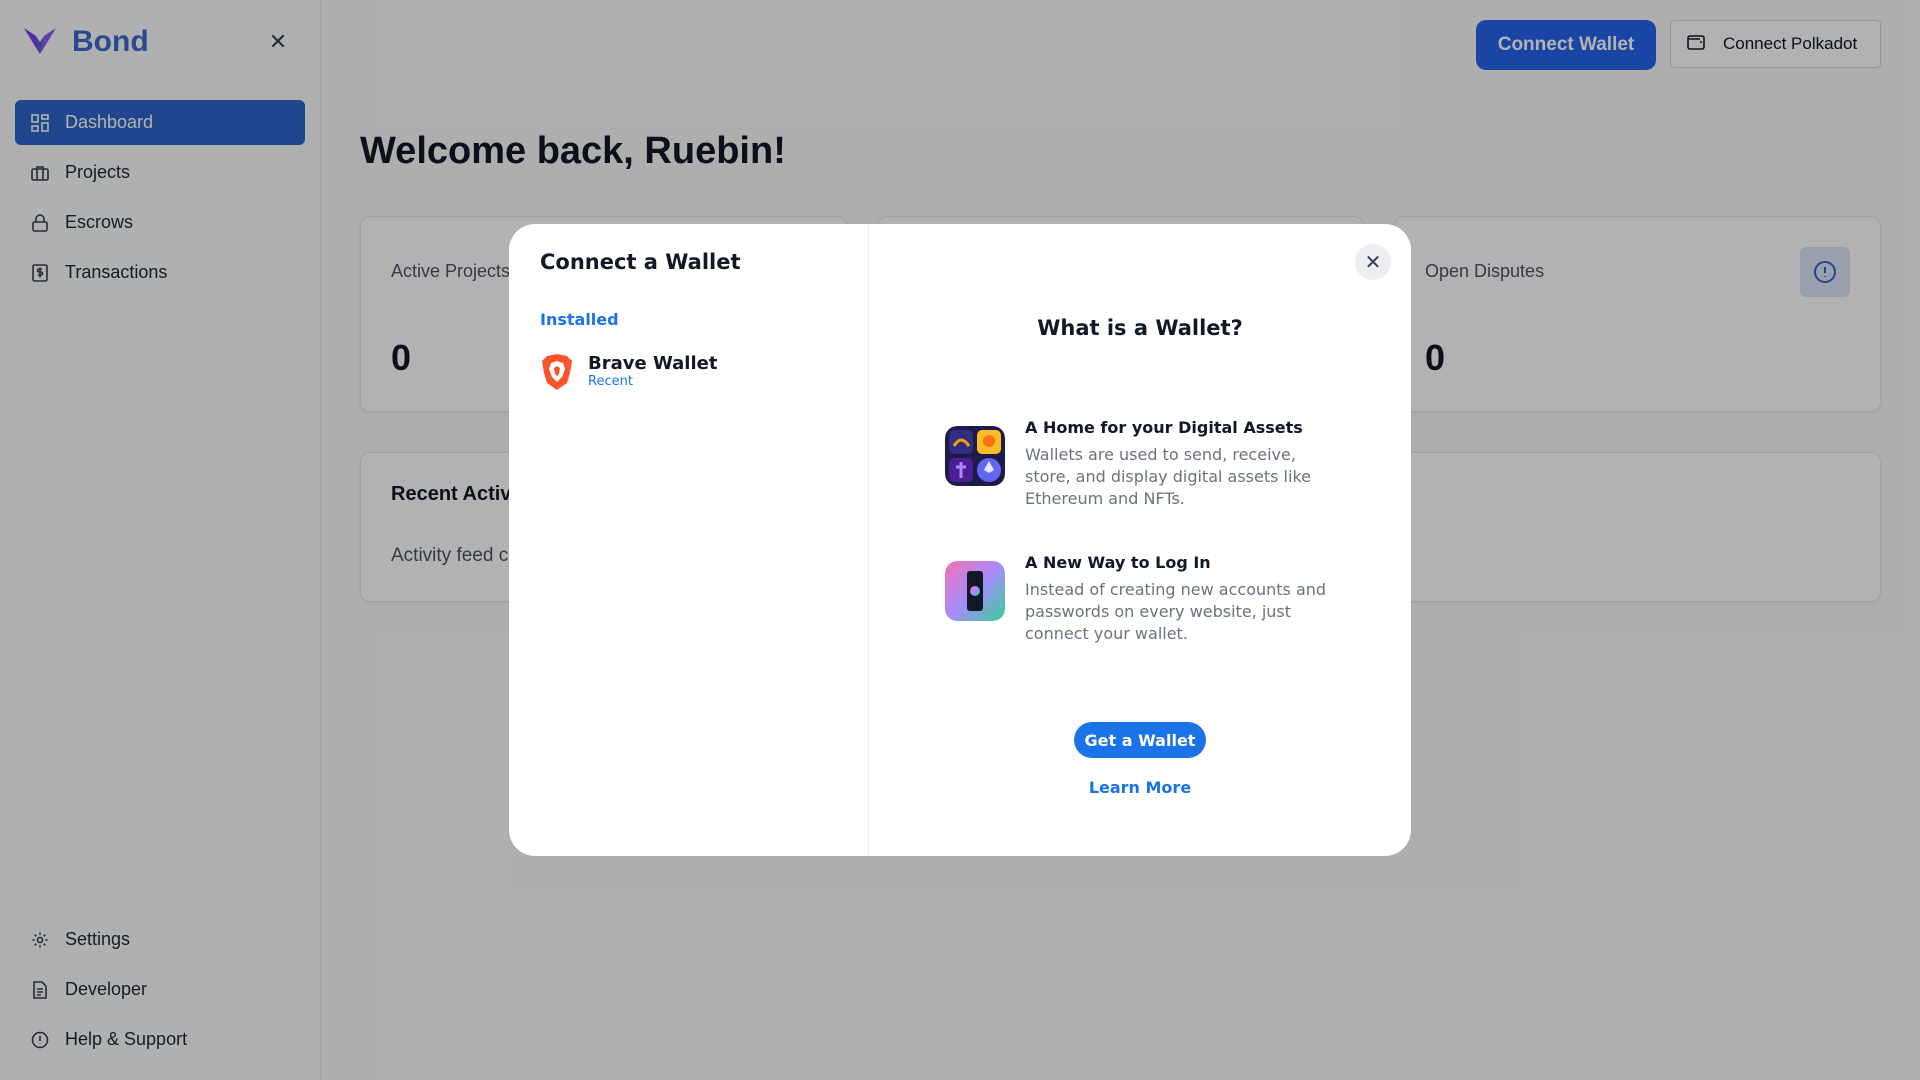  I want to click on learn-more-link: Learn More, so click(1140, 787).